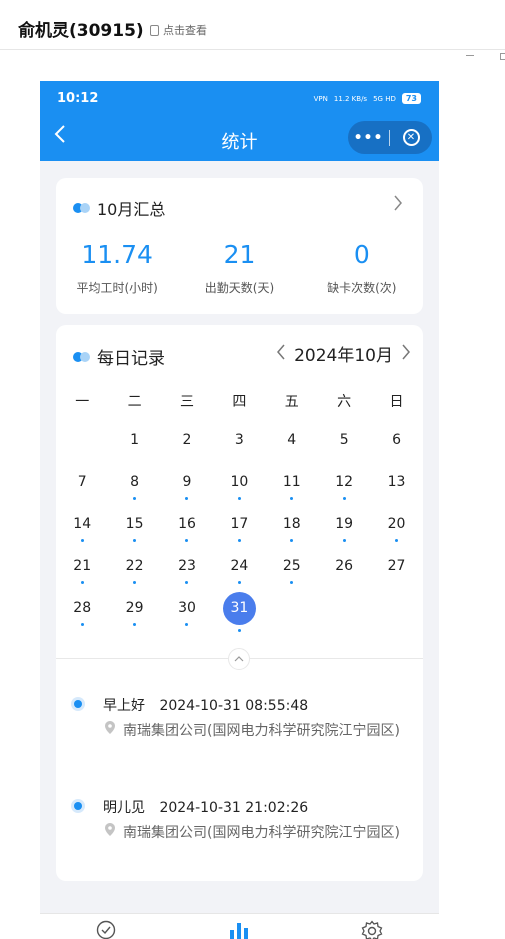  I want to click on prev-month-button, so click(281, 354).